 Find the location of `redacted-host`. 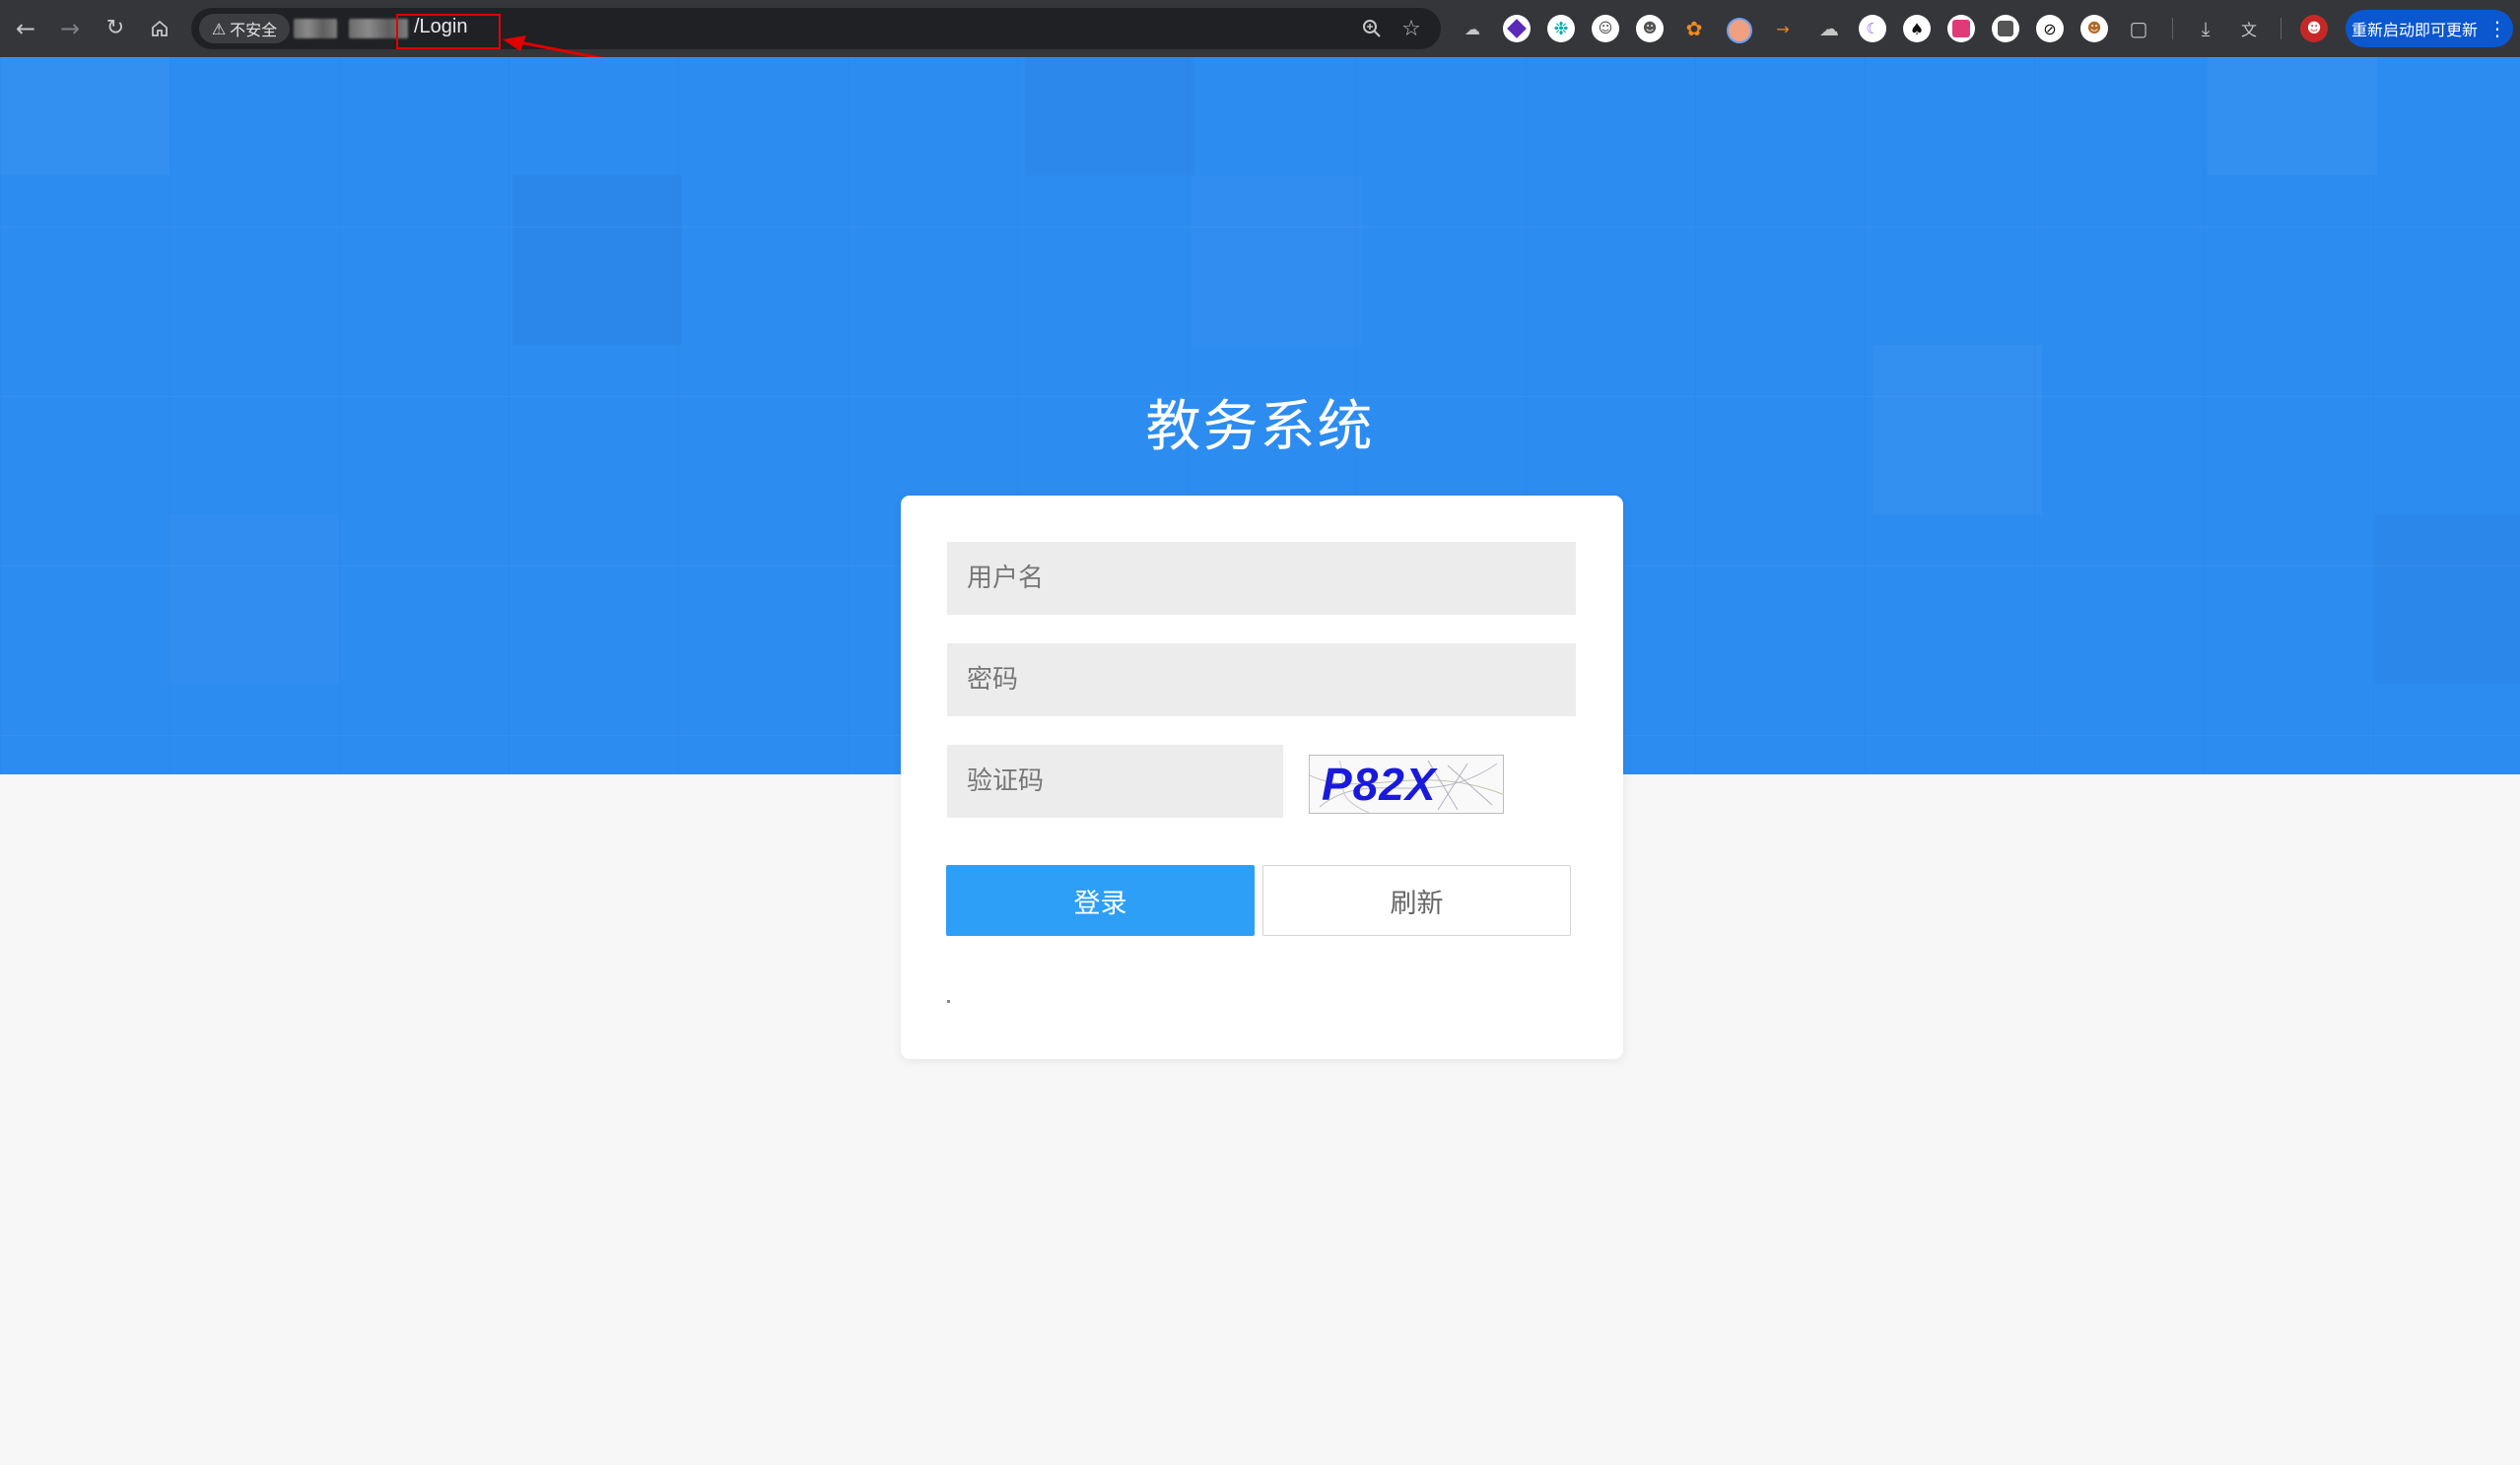

redacted-host is located at coordinates (315, 28).